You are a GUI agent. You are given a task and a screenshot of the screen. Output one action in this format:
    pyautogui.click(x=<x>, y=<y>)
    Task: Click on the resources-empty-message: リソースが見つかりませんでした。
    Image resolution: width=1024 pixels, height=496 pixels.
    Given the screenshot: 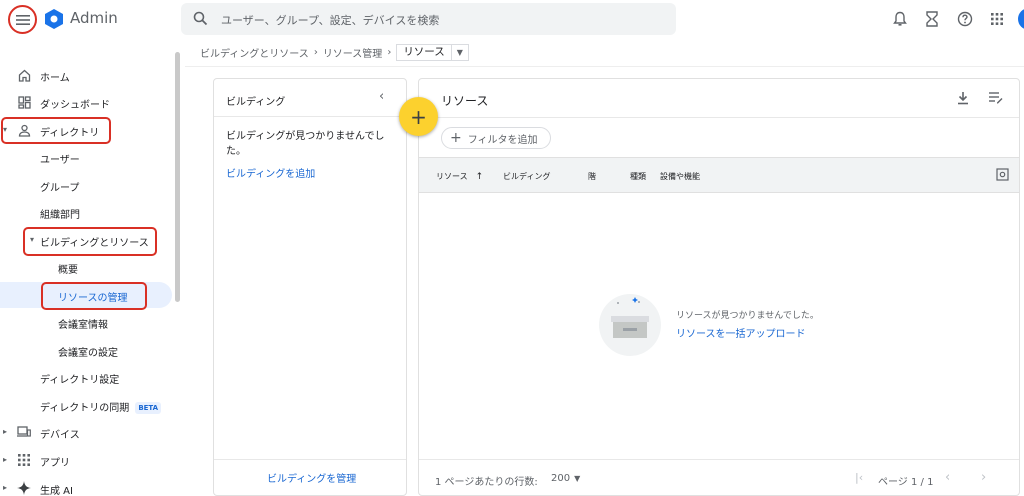 What is the action you would take?
    pyautogui.click(x=747, y=316)
    